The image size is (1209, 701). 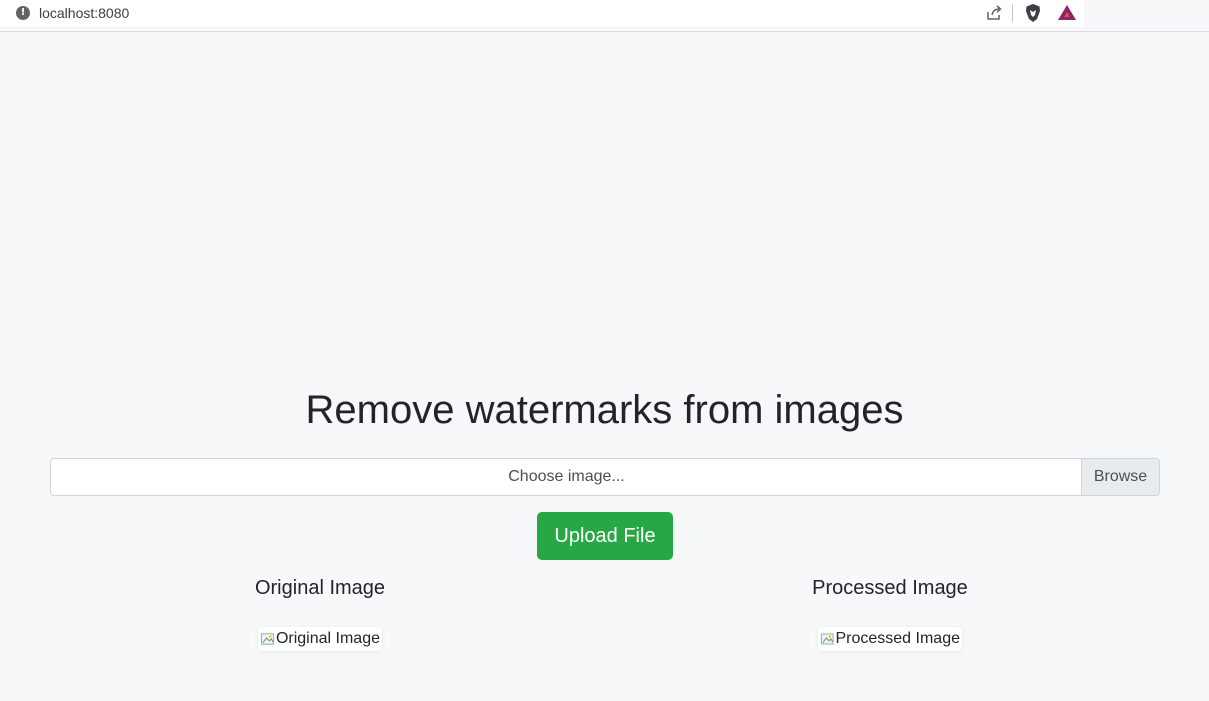 I want to click on processed-image-heading: Processed Image, so click(x=890, y=588).